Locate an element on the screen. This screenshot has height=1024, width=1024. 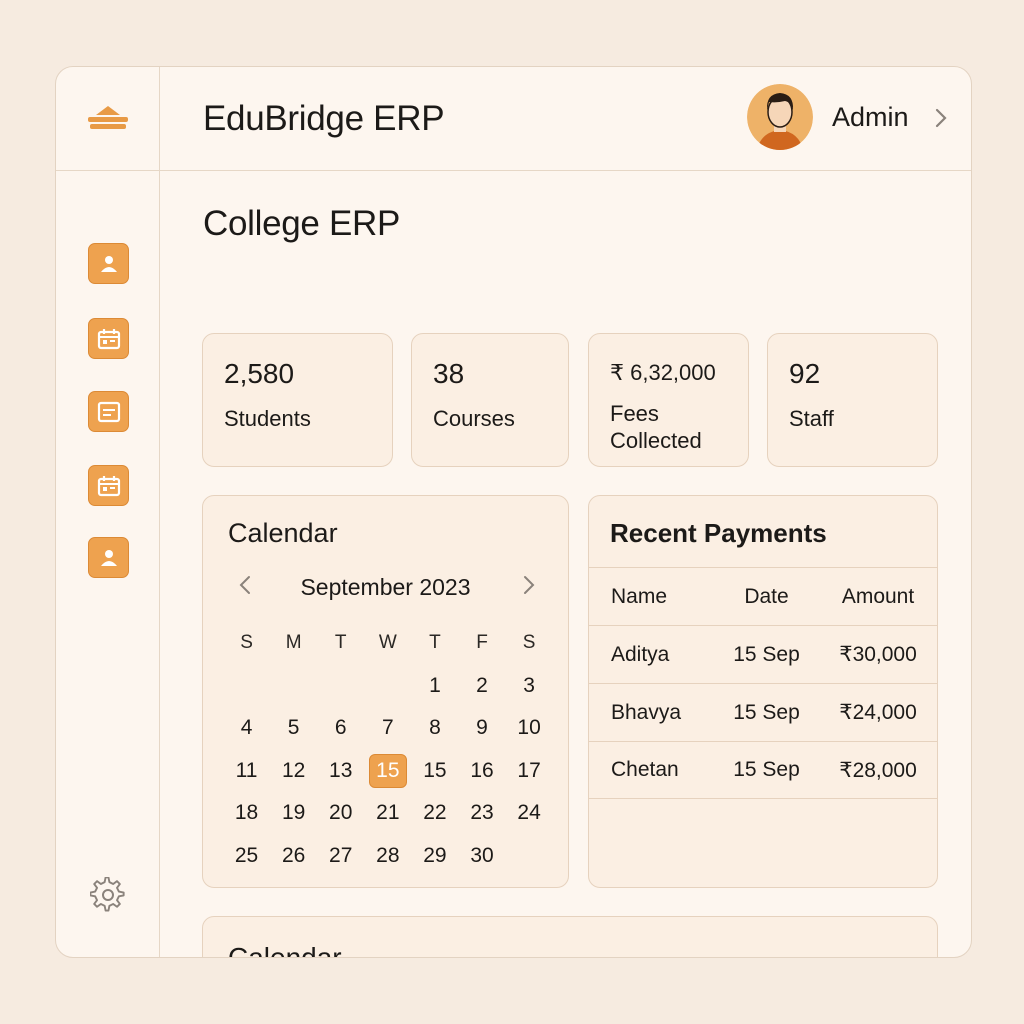
weekday-label: M is located at coordinates (293, 643).